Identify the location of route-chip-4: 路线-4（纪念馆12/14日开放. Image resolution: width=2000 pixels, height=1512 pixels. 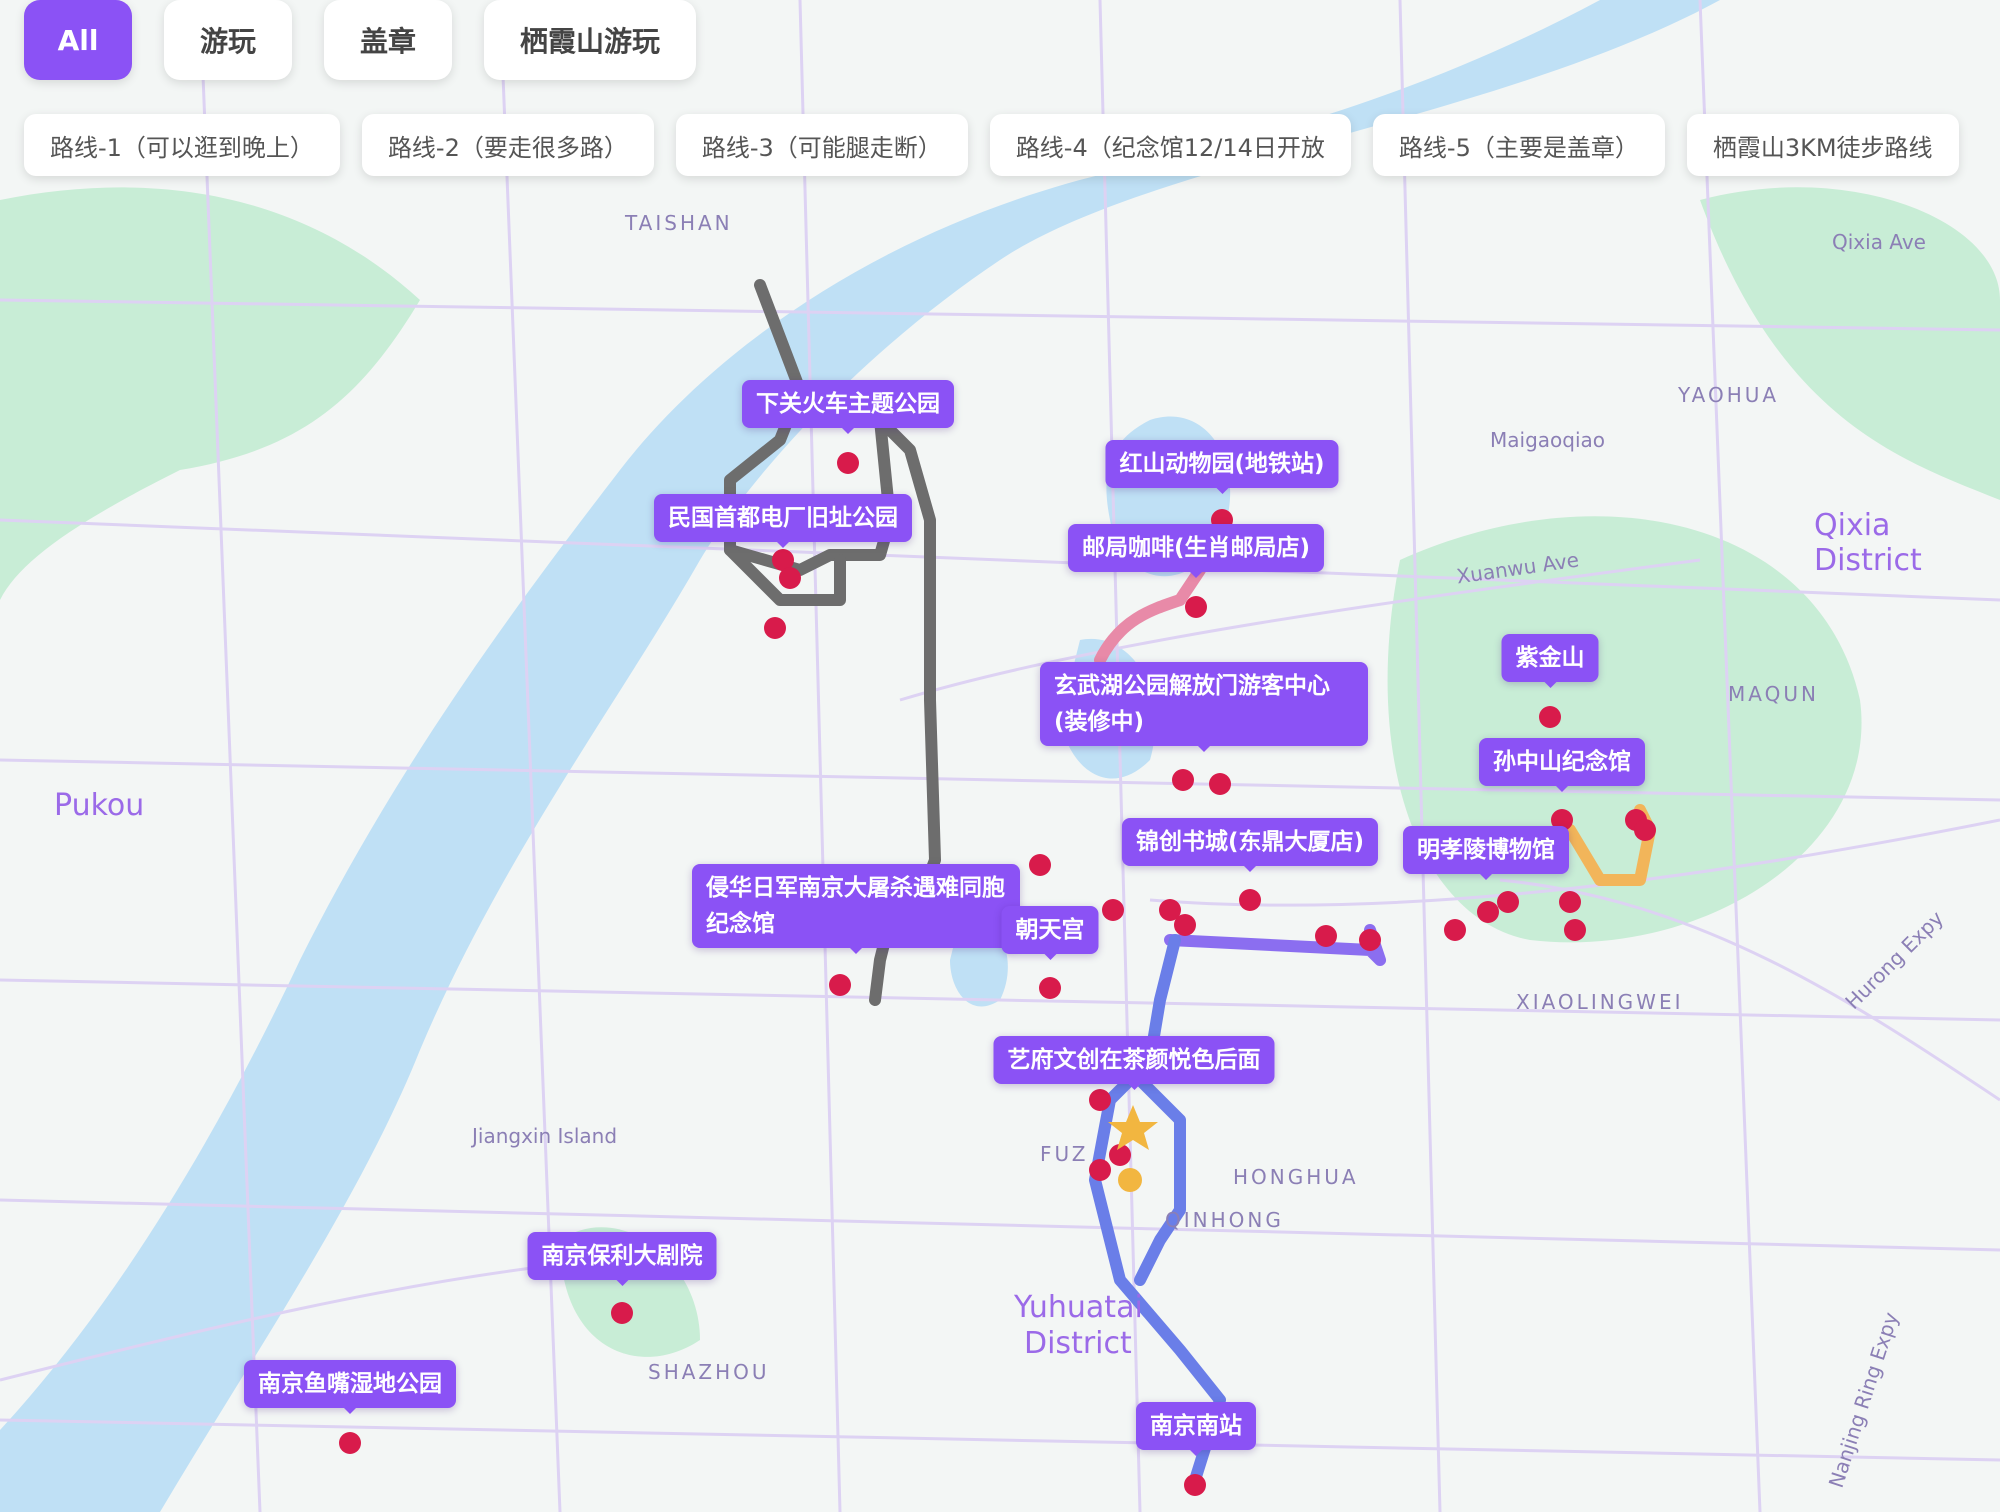
(1170, 145).